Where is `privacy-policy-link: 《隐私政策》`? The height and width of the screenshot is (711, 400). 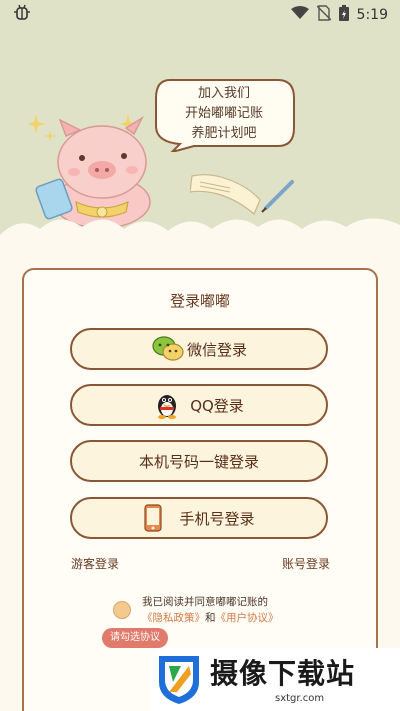
privacy-policy-link: 《隐私政策》 is located at coordinates (173, 618).